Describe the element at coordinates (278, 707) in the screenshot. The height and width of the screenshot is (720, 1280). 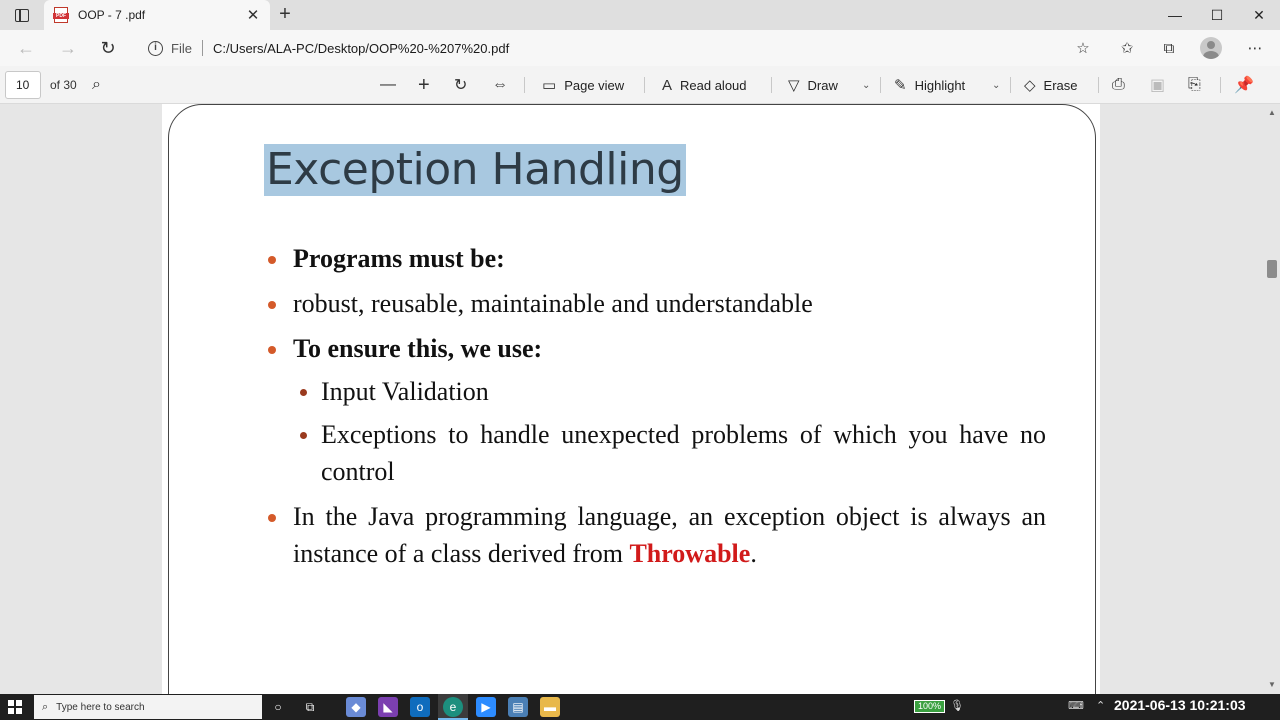
I see `cortana-icon: ○` at that location.